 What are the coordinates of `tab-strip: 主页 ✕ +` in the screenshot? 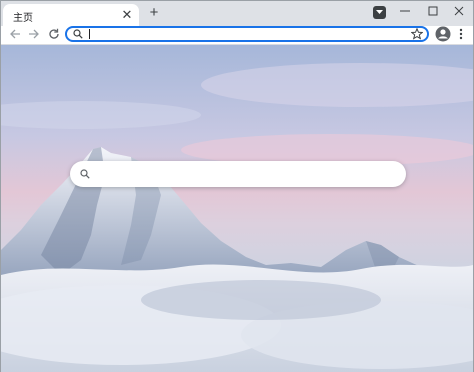 It's located at (237, 13).